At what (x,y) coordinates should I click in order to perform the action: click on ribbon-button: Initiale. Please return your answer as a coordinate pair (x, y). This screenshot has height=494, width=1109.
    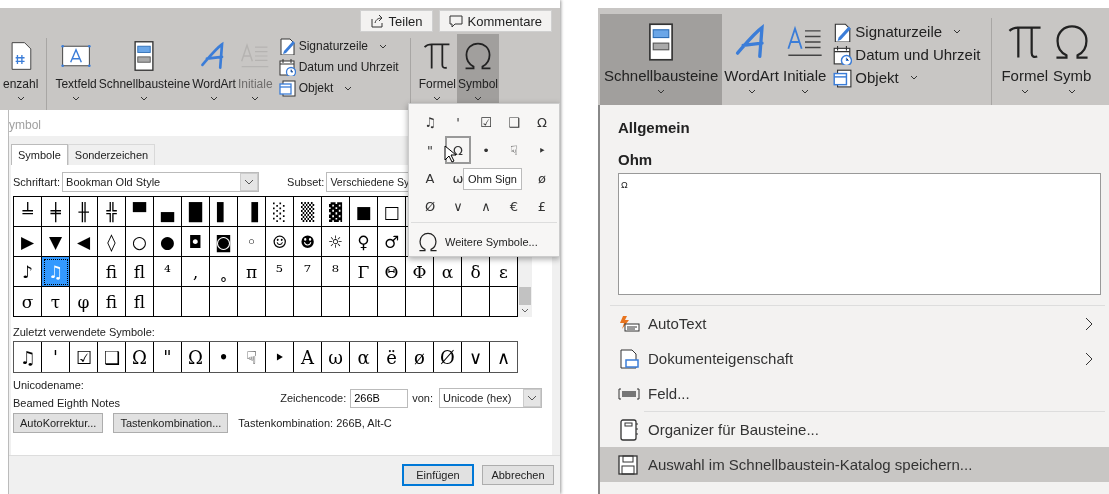
    Looking at the image, I should click on (805, 59).